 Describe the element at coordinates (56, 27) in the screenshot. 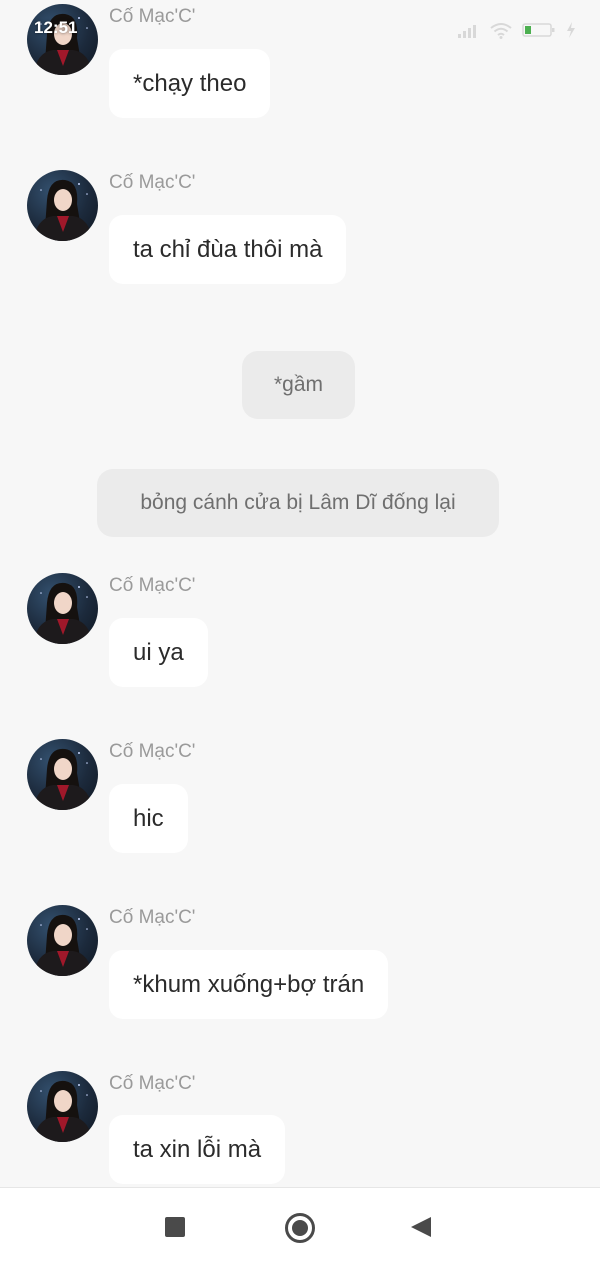

I see `status-time: 12:51` at that location.